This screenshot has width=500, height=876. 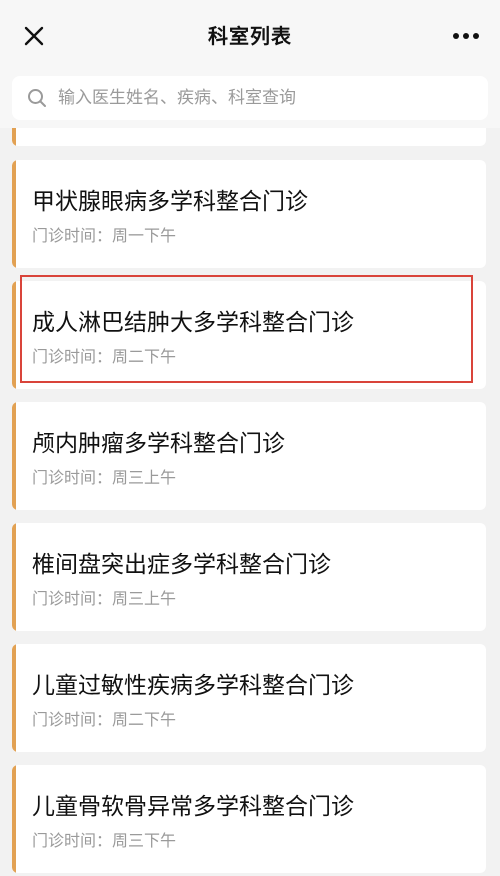 I want to click on department-card: 成人淋巴结肿大多学科整合门诊 门诊时间：周二下午, so click(x=249, y=335).